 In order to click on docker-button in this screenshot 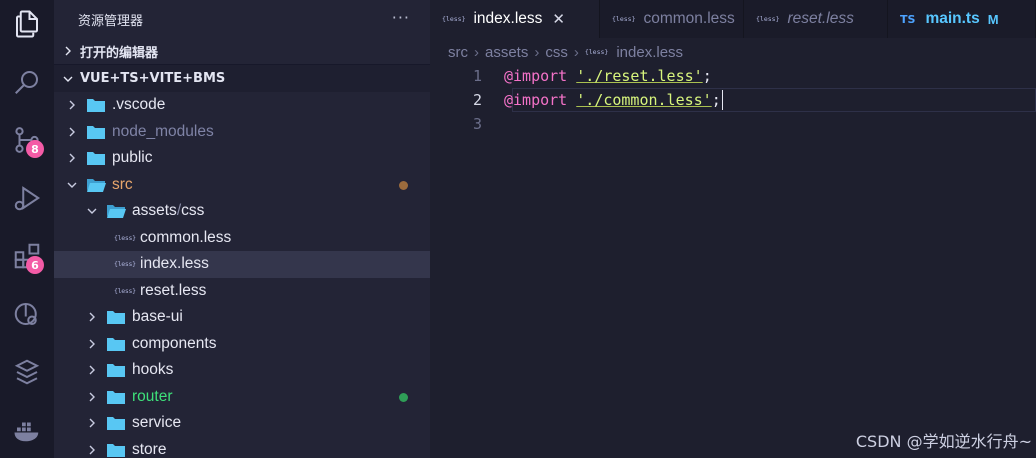, I will do `click(27, 430)`.